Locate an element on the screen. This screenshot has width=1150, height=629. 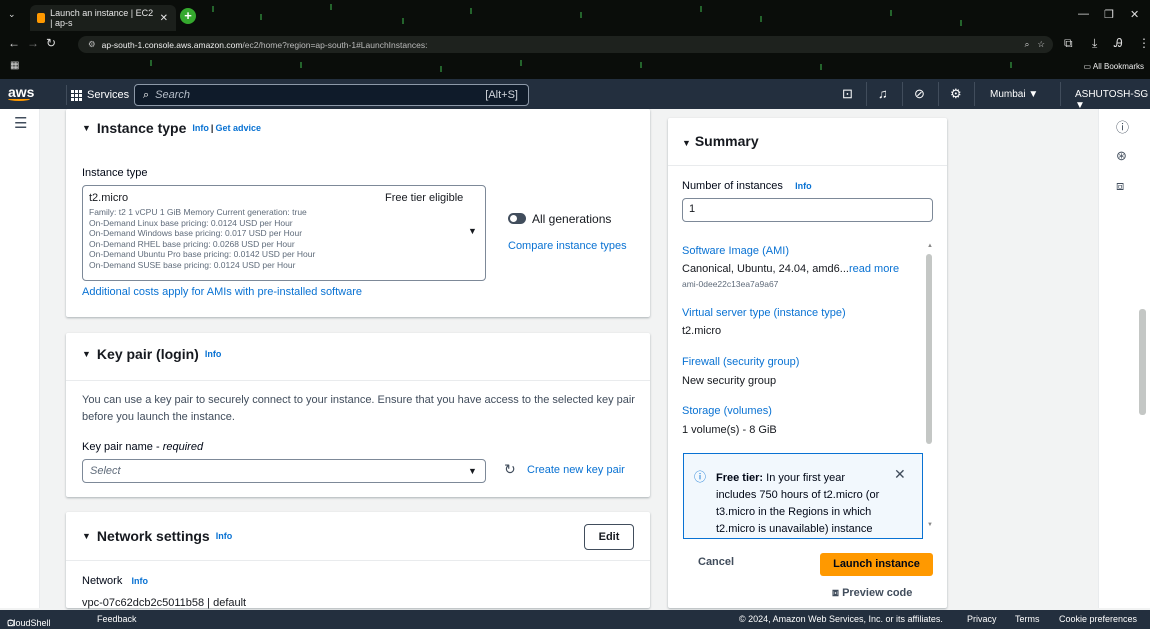
window-close-icon: ✕ is located at coordinates (1134, 14).